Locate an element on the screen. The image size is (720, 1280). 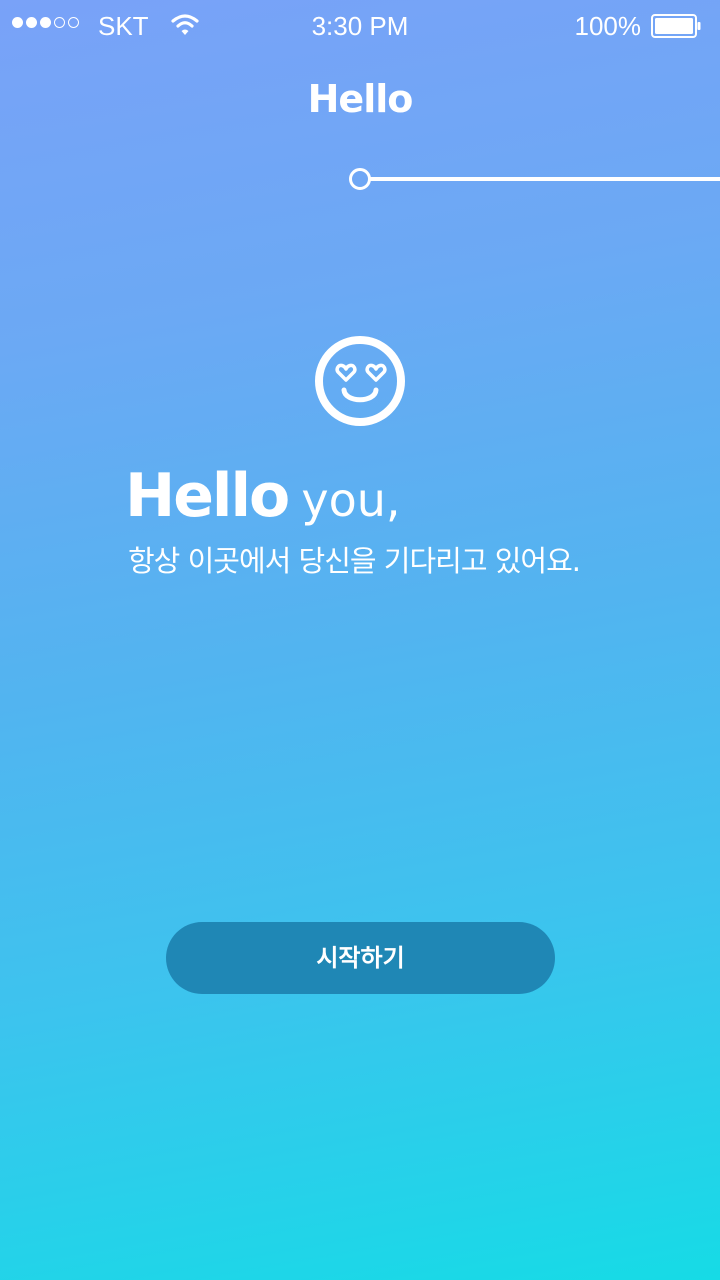
status-bar: SKT 3:30 PM 100% is located at coordinates (360, 26).